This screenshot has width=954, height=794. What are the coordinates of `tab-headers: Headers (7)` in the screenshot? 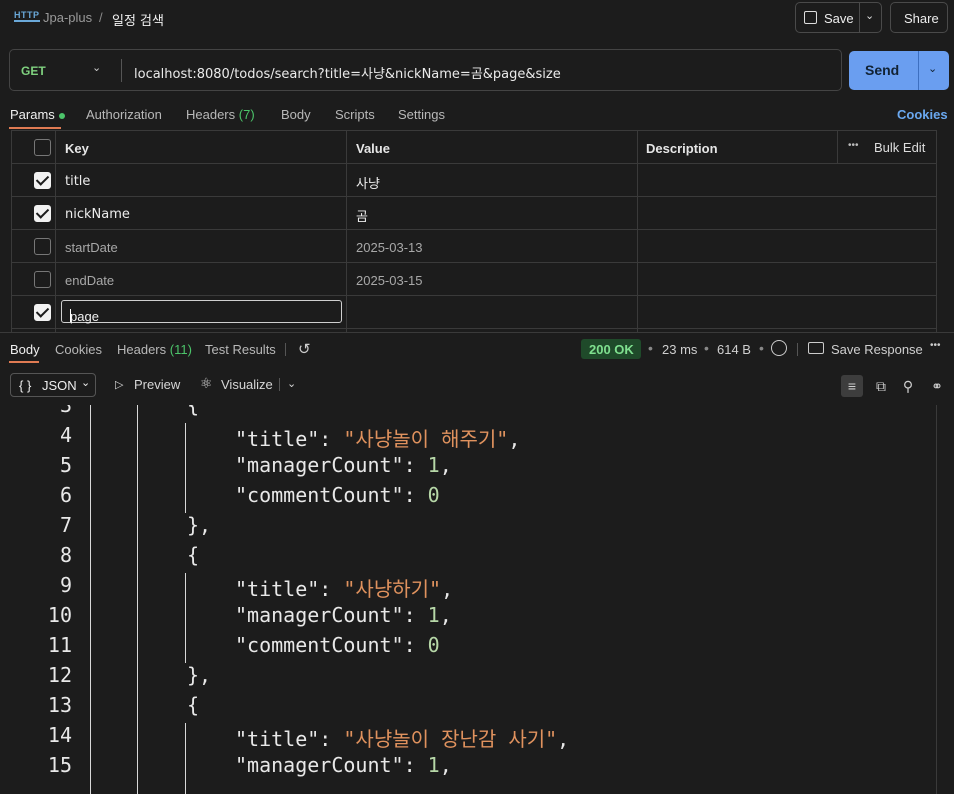 It's located at (220, 114).